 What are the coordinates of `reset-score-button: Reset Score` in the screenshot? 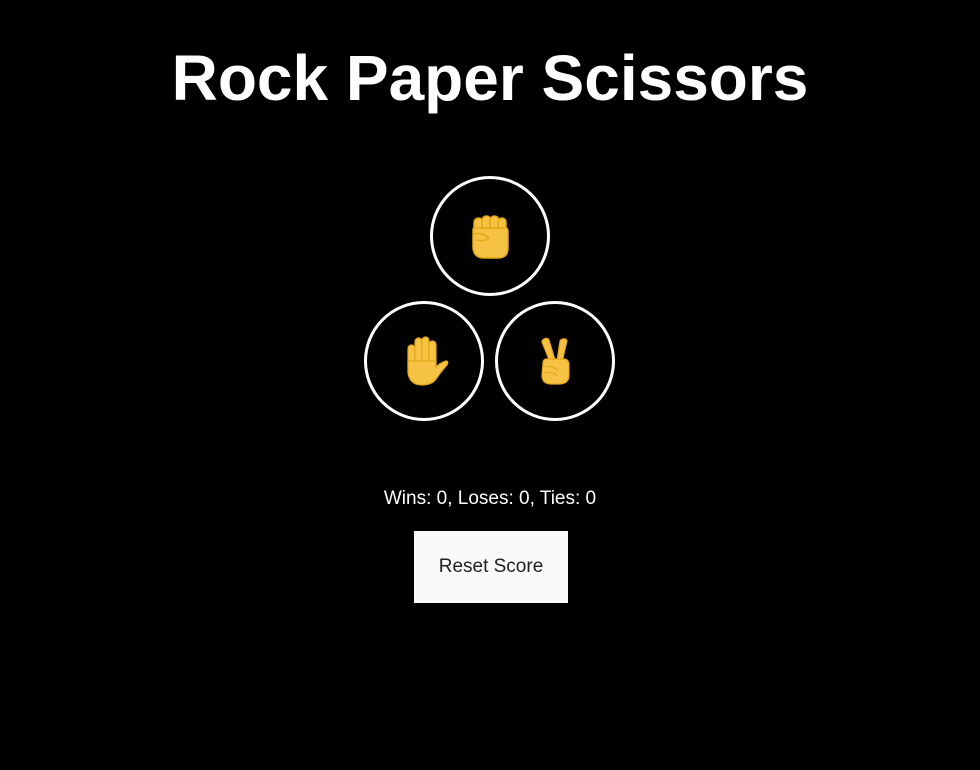 It's located at (491, 567).